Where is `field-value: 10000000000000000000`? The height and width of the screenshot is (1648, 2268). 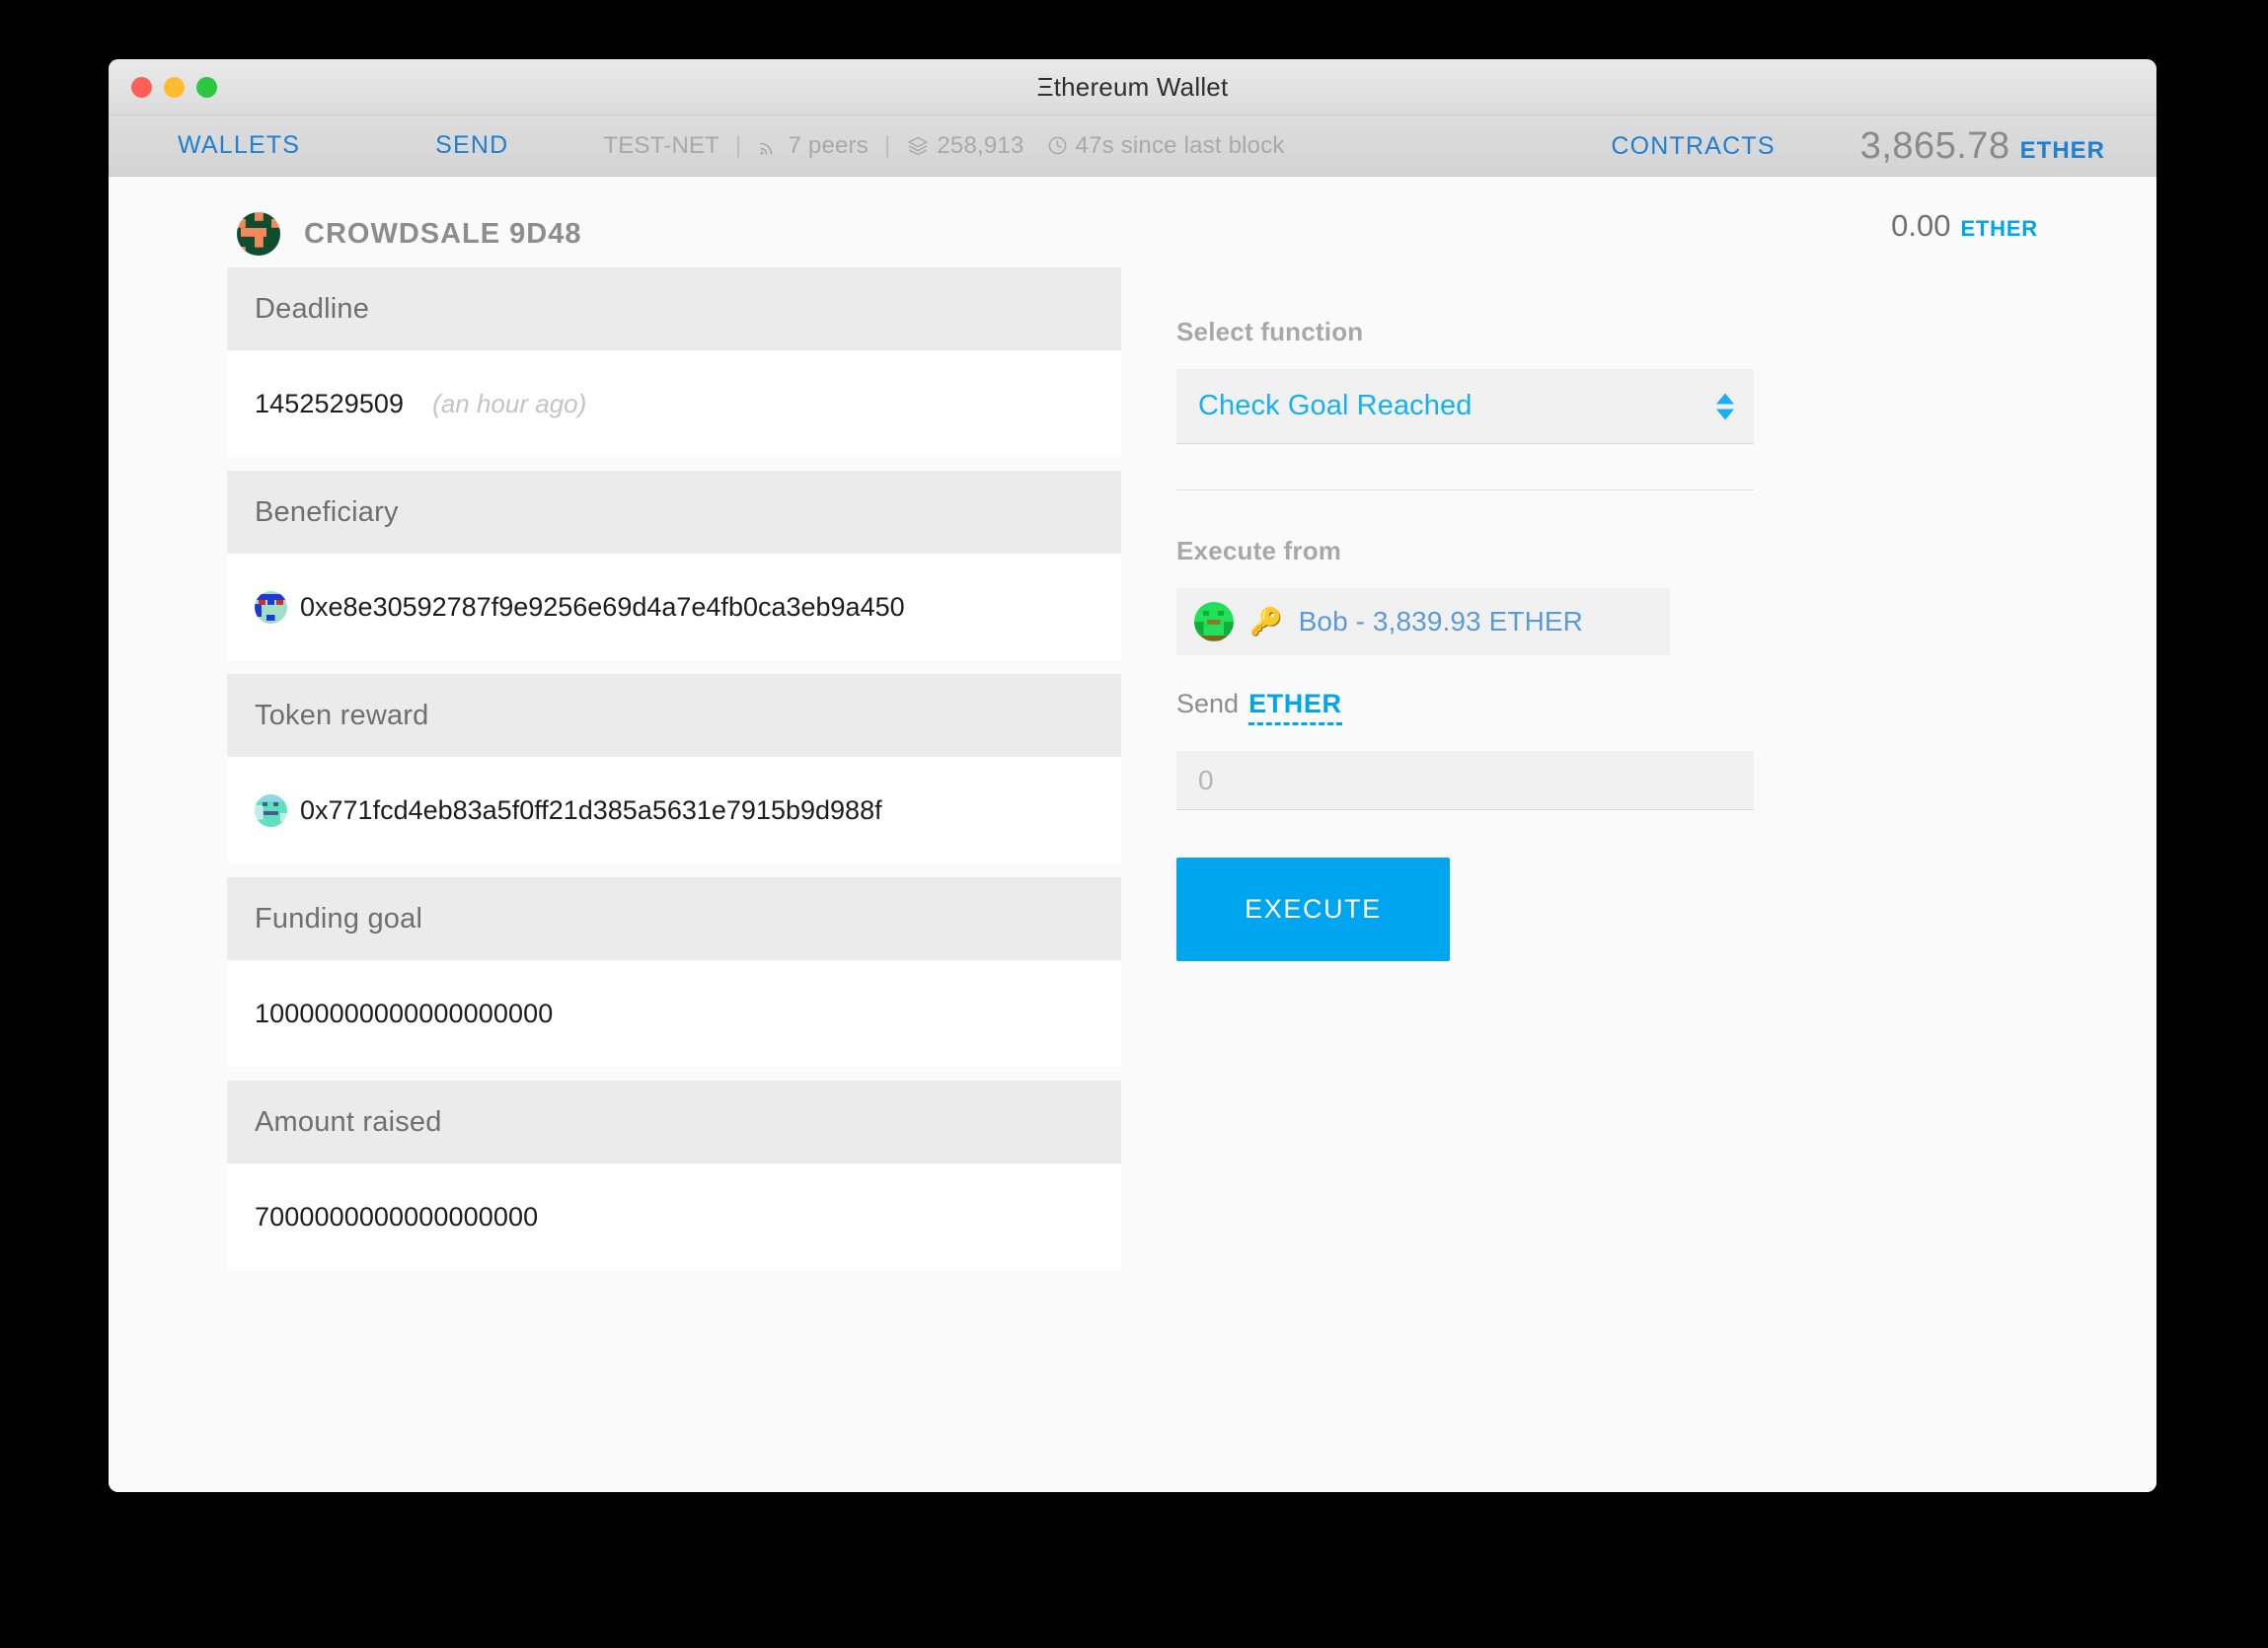
field-value: 10000000000000000000 is located at coordinates (405, 1013).